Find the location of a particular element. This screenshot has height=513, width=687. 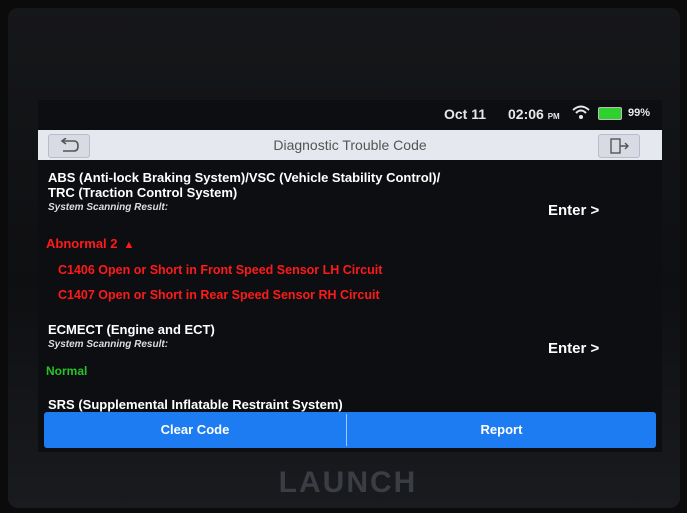

action-bar: Clear Code Report is located at coordinates (350, 430).